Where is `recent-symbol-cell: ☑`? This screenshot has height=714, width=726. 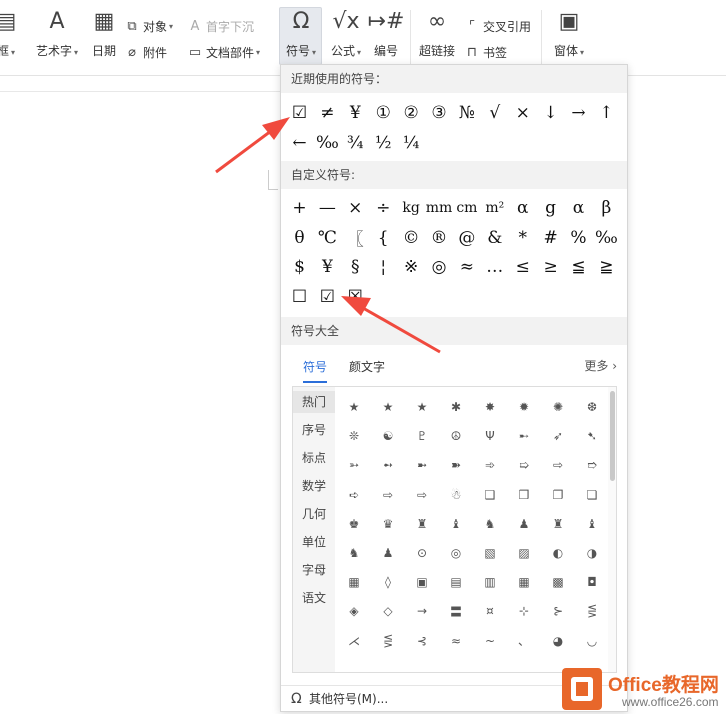
recent-symbol-cell: ☑ is located at coordinates (299, 113).